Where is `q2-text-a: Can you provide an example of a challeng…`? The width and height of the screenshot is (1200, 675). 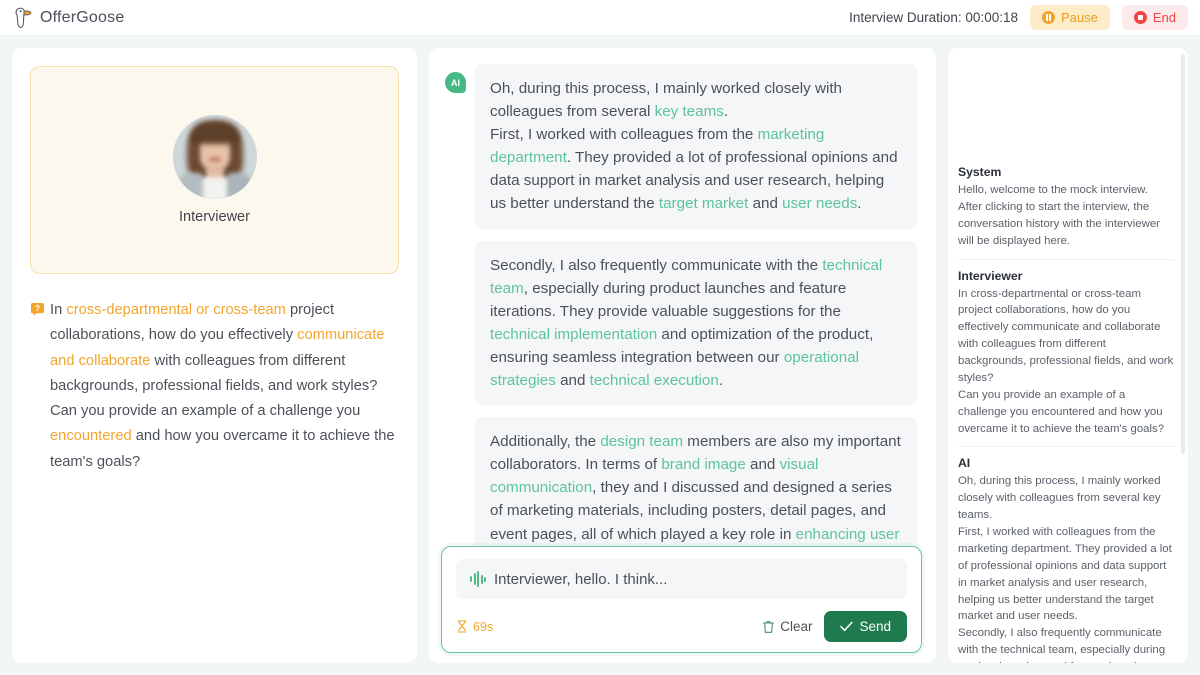 q2-text-a: Can you provide an example of a challeng… is located at coordinates (205, 411).